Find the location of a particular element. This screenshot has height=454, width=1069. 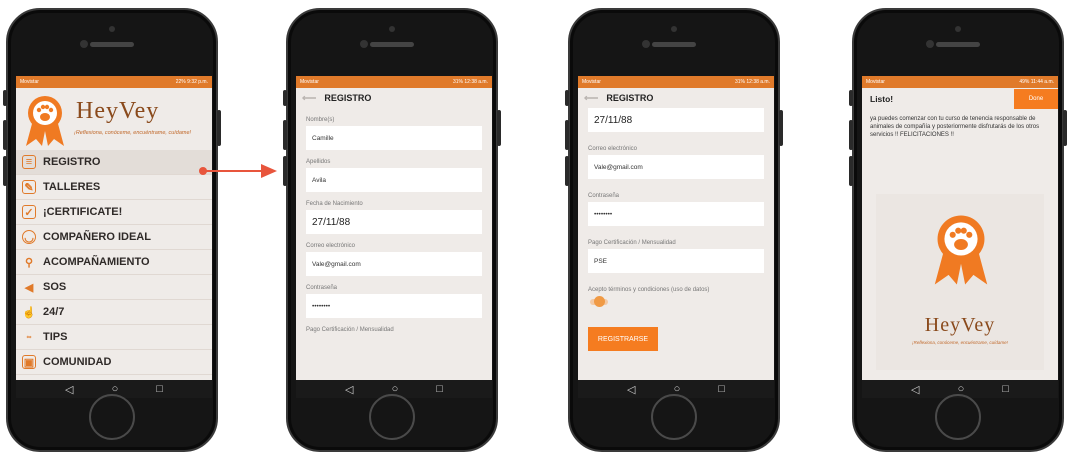

menu-item-talleres: ✎ TALLERES is located at coordinates (114, 187).